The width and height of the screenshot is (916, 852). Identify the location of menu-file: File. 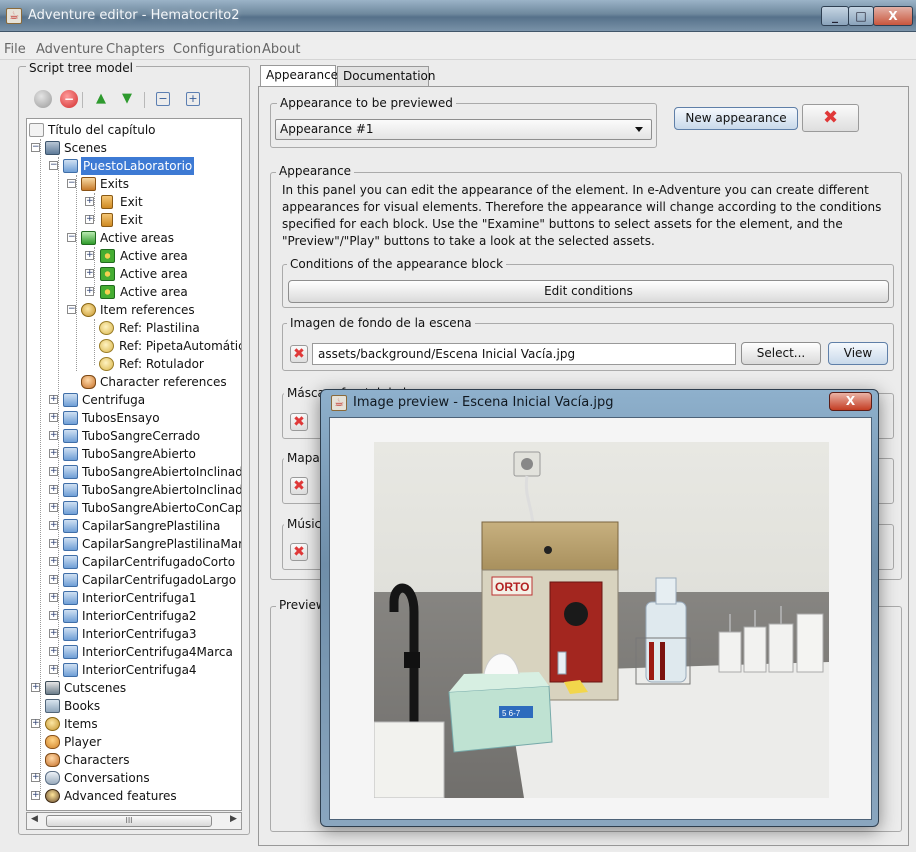
(15, 49).